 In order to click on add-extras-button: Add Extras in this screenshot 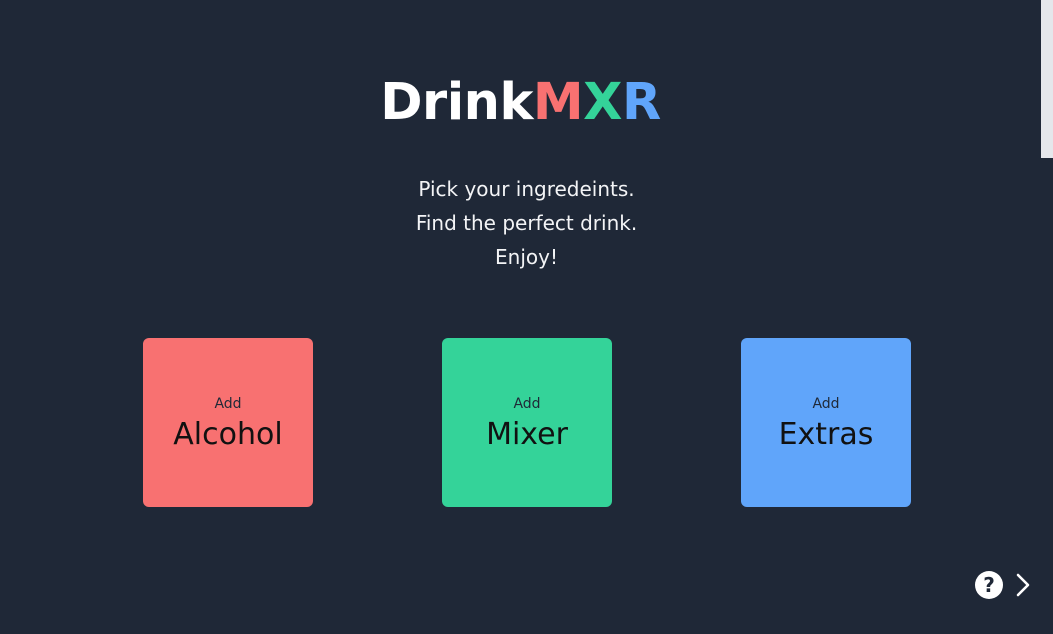, I will do `click(826, 422)`.